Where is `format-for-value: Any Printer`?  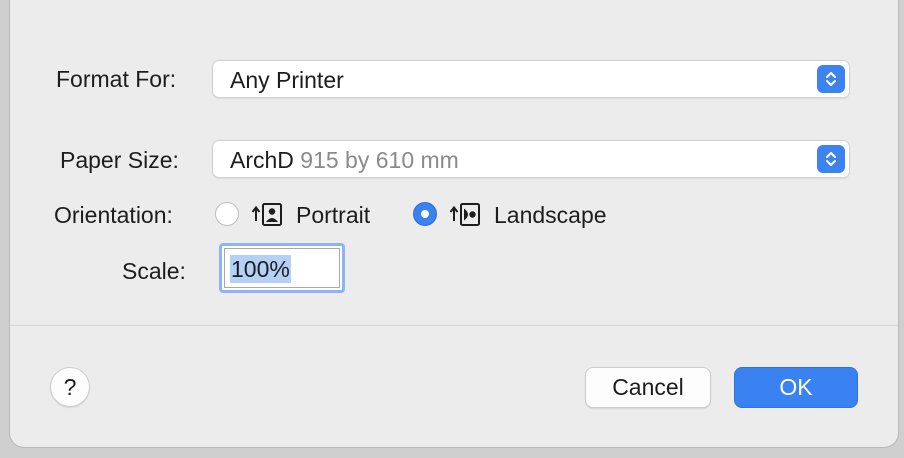
format-for-value: Any Printer is located at coordinates (287, 80).